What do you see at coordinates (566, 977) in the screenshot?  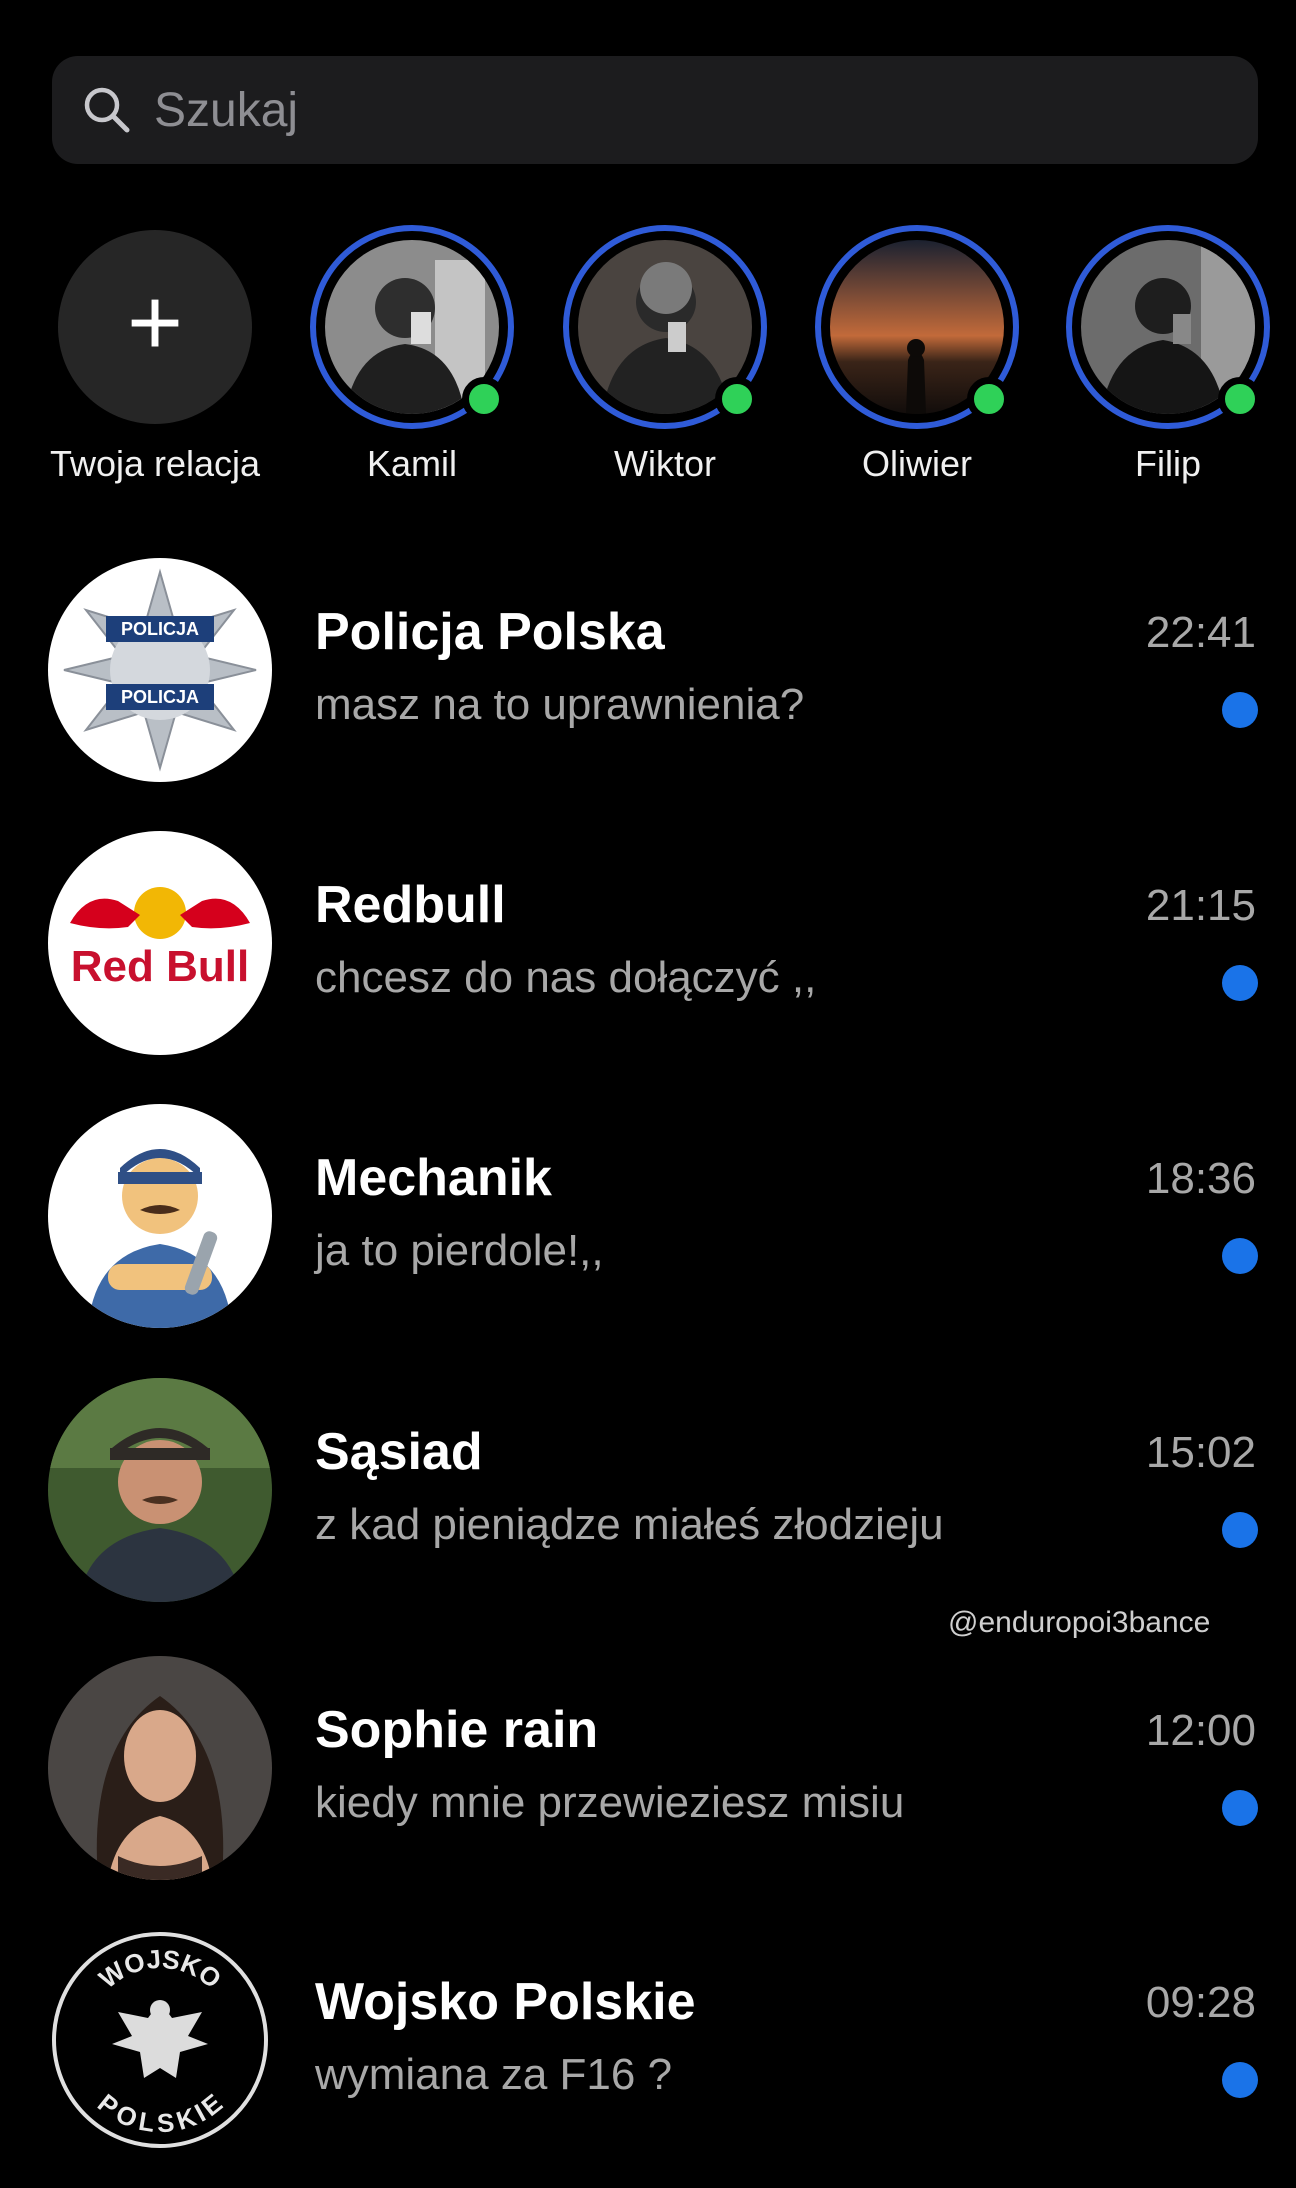 I see `chat-message: chcesz do nas dołączyć ,,` at bounding box center [566, 977].